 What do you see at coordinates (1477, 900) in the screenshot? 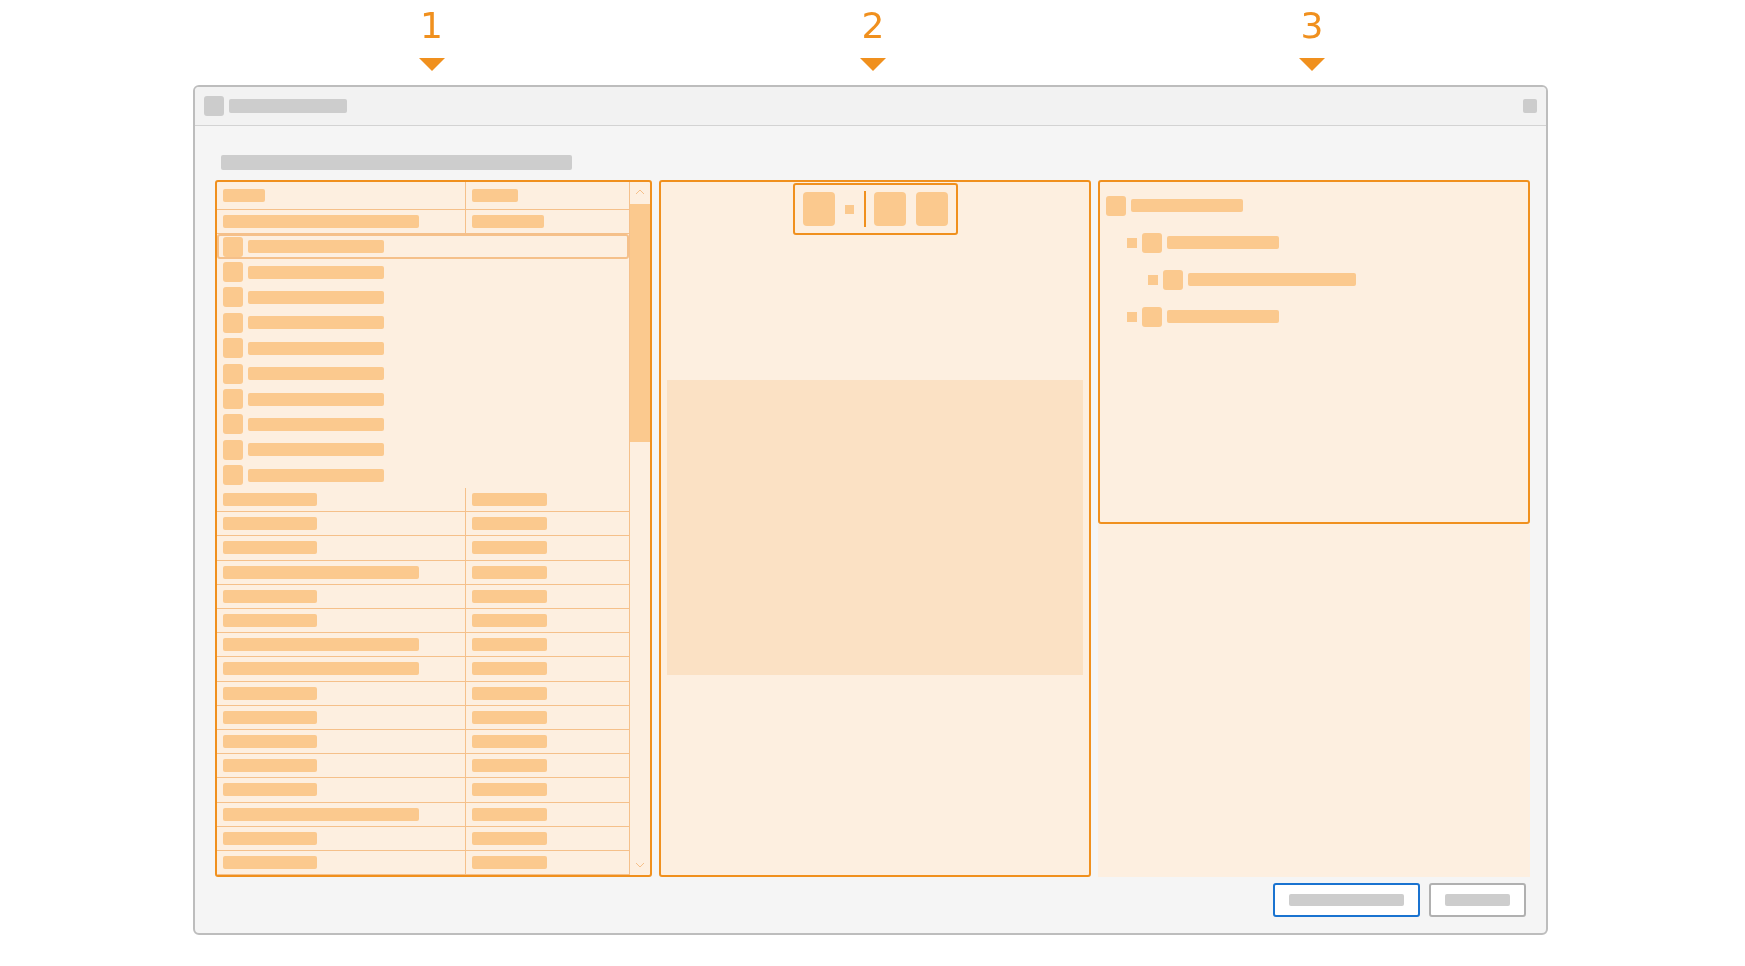
I see `dialog-button` at bounding box center [1477, 900].